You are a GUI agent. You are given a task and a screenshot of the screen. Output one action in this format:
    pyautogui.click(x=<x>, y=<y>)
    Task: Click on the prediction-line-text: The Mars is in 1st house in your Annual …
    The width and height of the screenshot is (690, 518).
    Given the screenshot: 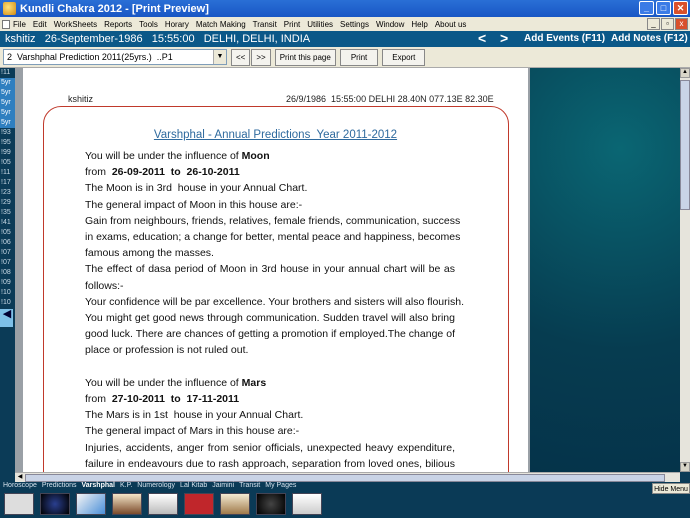 What is the action you would take?
    pyautogui.click(x=194, y=415)
    